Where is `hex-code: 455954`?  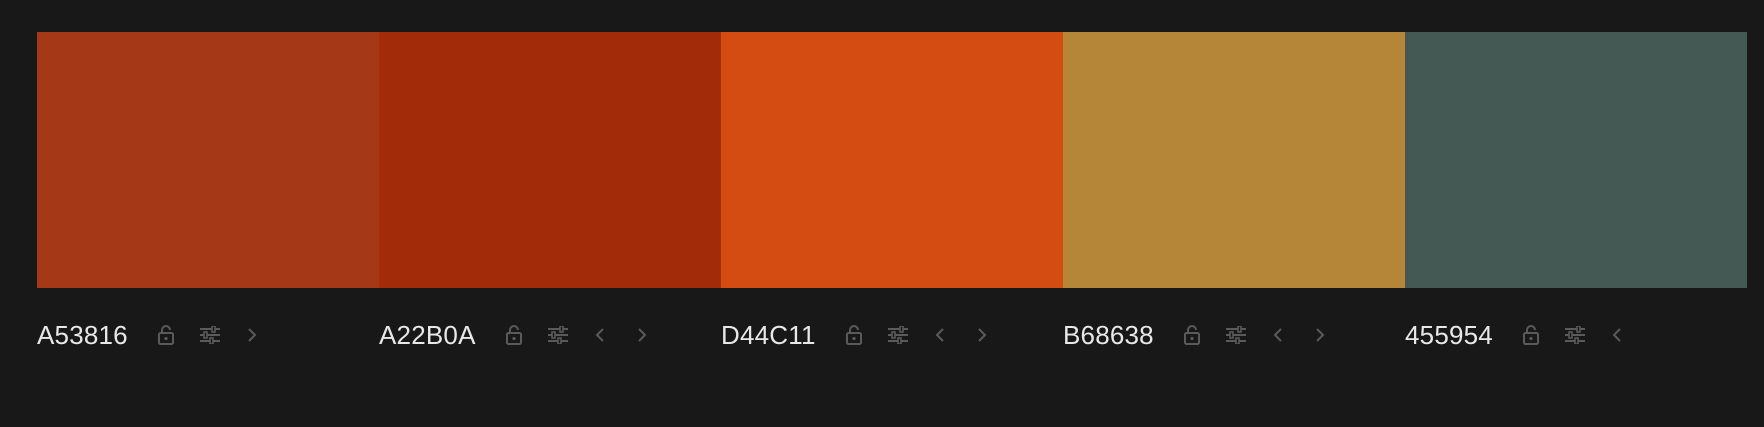 hex-code: 455954 is located at coordinates (1449, 335).